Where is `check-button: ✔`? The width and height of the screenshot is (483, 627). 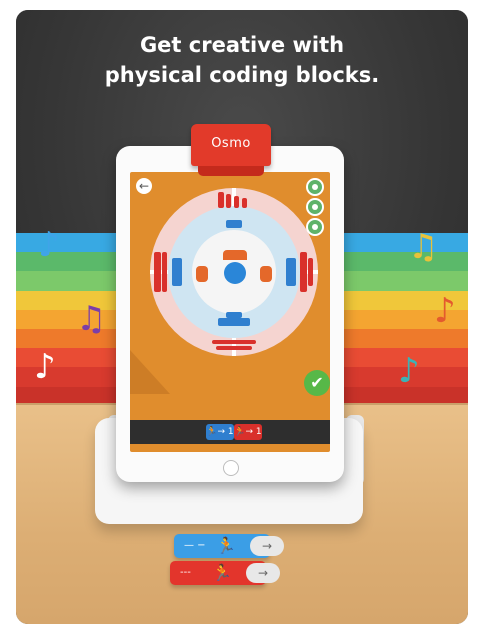
check-button: ✔ is located at coordinates (317, 383).